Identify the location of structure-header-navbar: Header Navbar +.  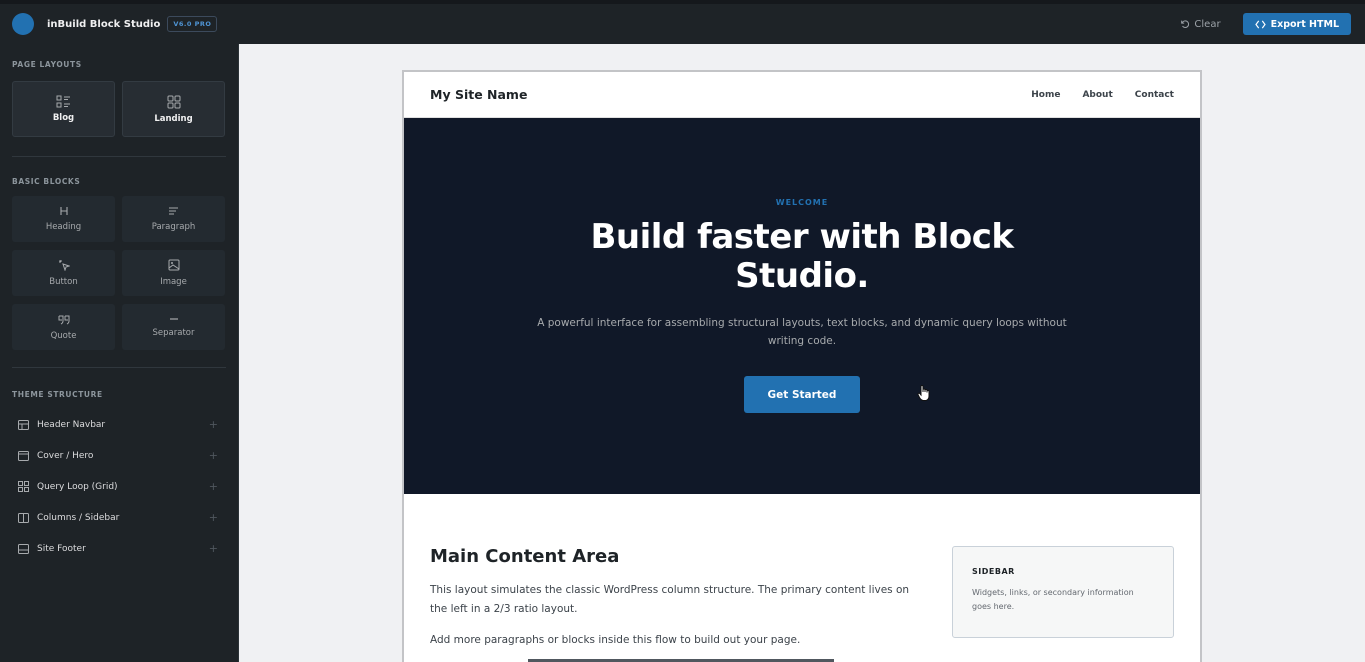
(119, 424).